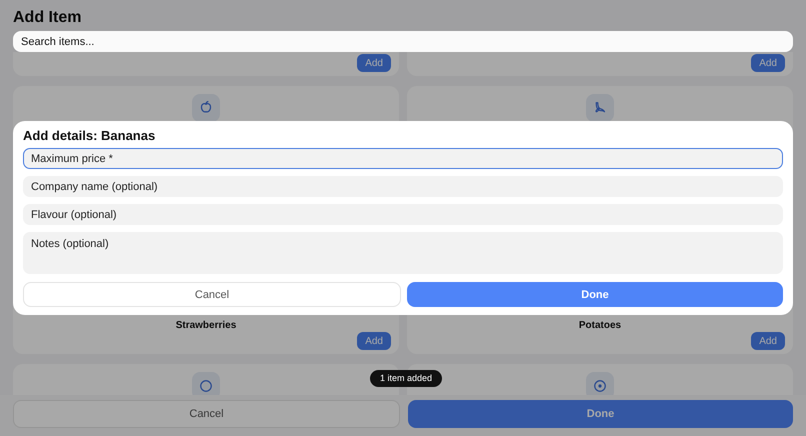 Image resolution: width=806 pixels, height=436 pixels. I want to click on dialog-title: Add details: Bananas, so click(89, 136).